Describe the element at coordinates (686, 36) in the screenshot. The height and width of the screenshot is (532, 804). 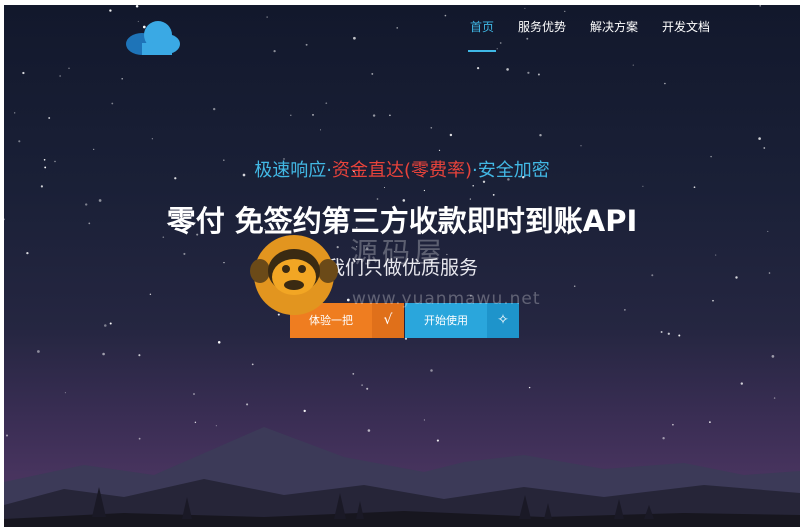
I see `nav-item-docs: 开发文档` at that location.